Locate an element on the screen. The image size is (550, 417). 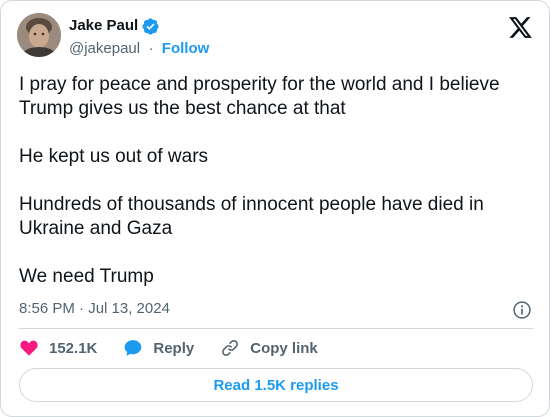
read-replies-button: Read 1.5K replies is located at coordinates (276, 385).